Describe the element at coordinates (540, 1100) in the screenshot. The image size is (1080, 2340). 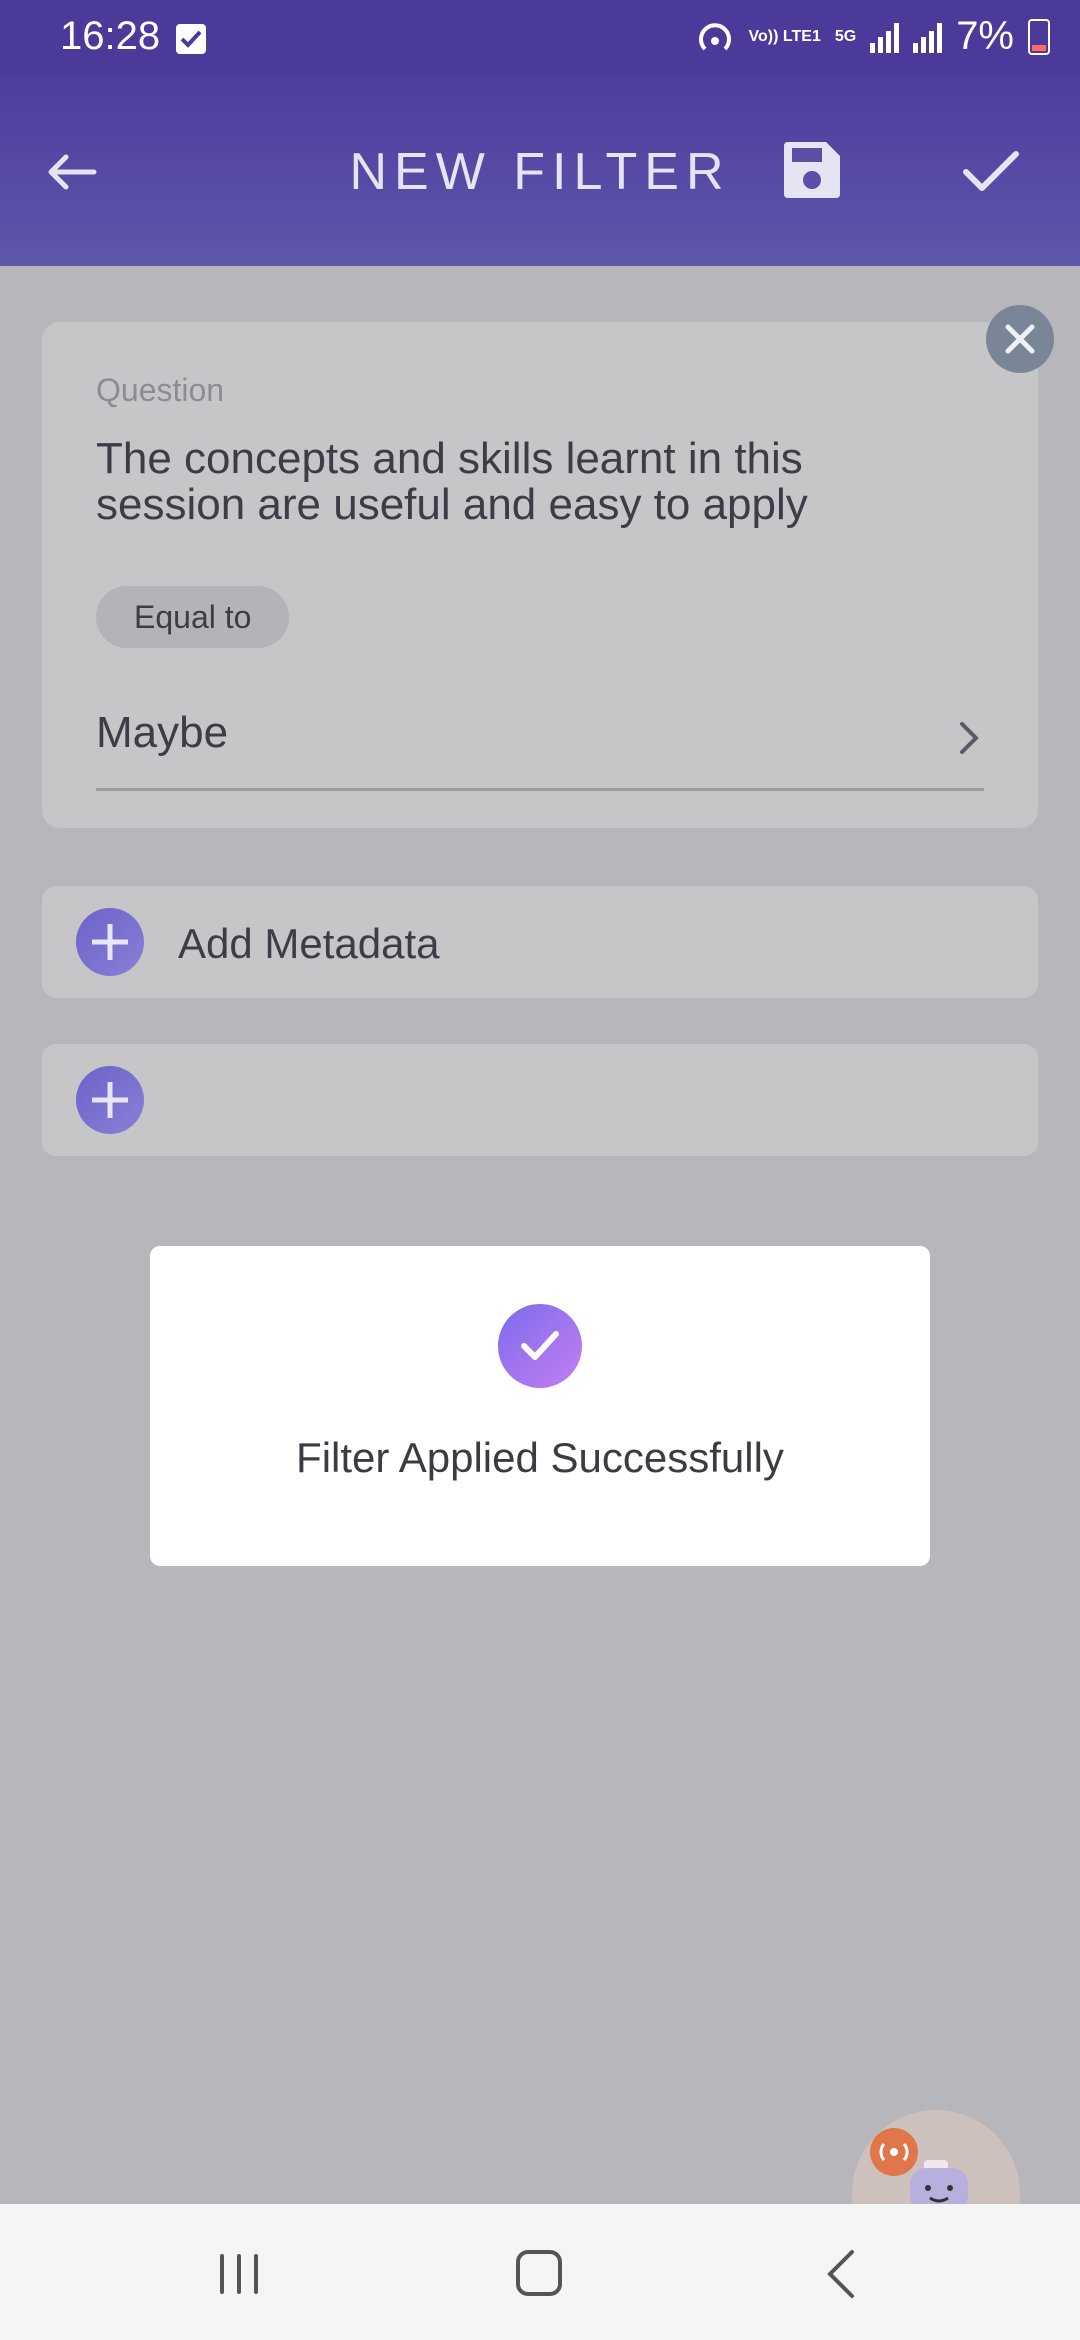
I see `add-row` at that location.